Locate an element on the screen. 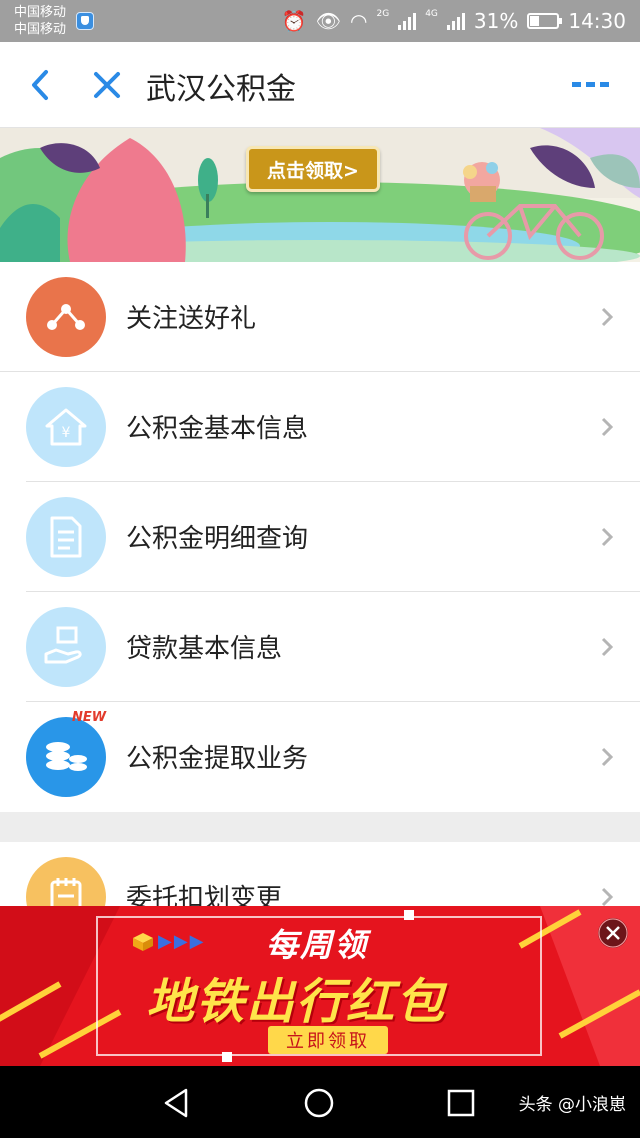  close-icon is located at coordinates (107, 85).